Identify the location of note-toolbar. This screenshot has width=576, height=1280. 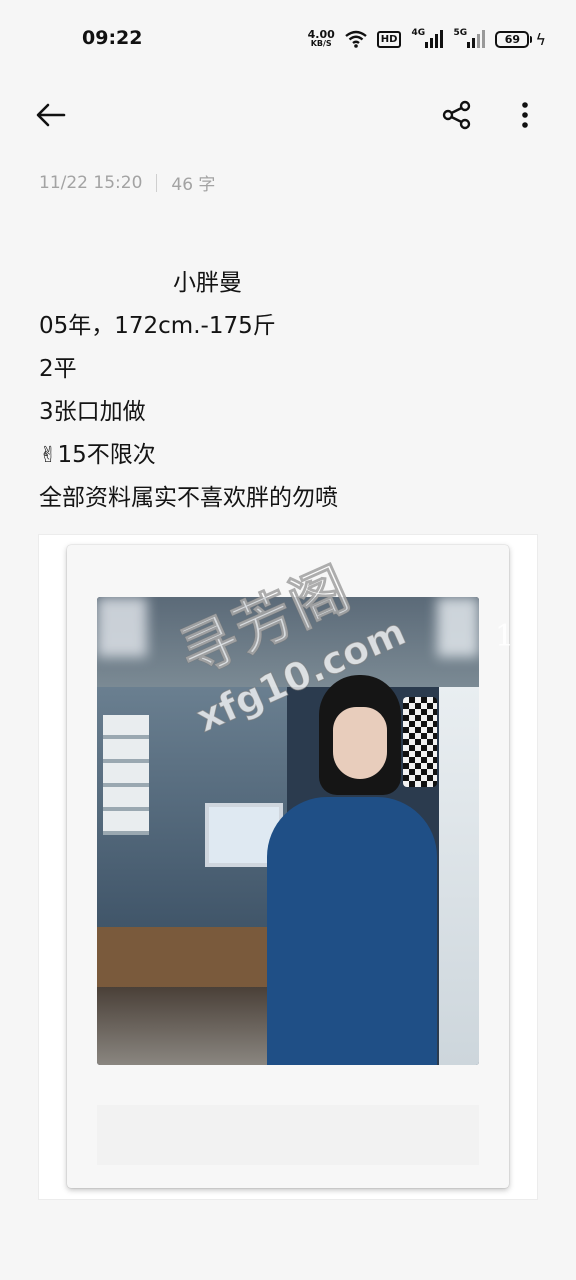
(288, 115).